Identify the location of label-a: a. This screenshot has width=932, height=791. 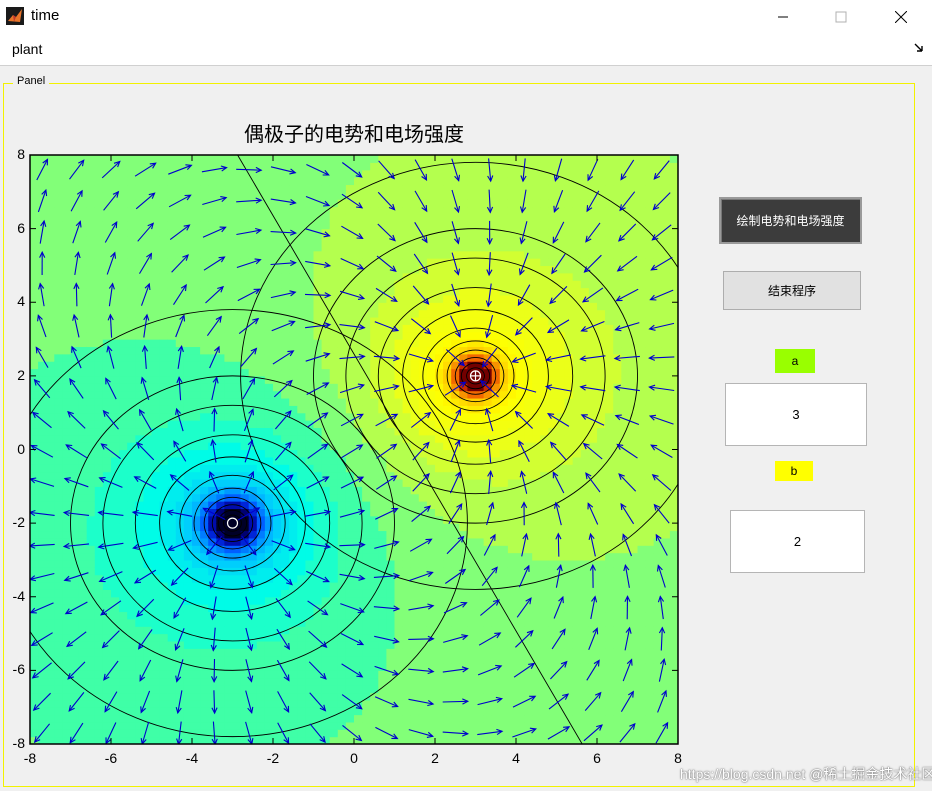
(795, 361).